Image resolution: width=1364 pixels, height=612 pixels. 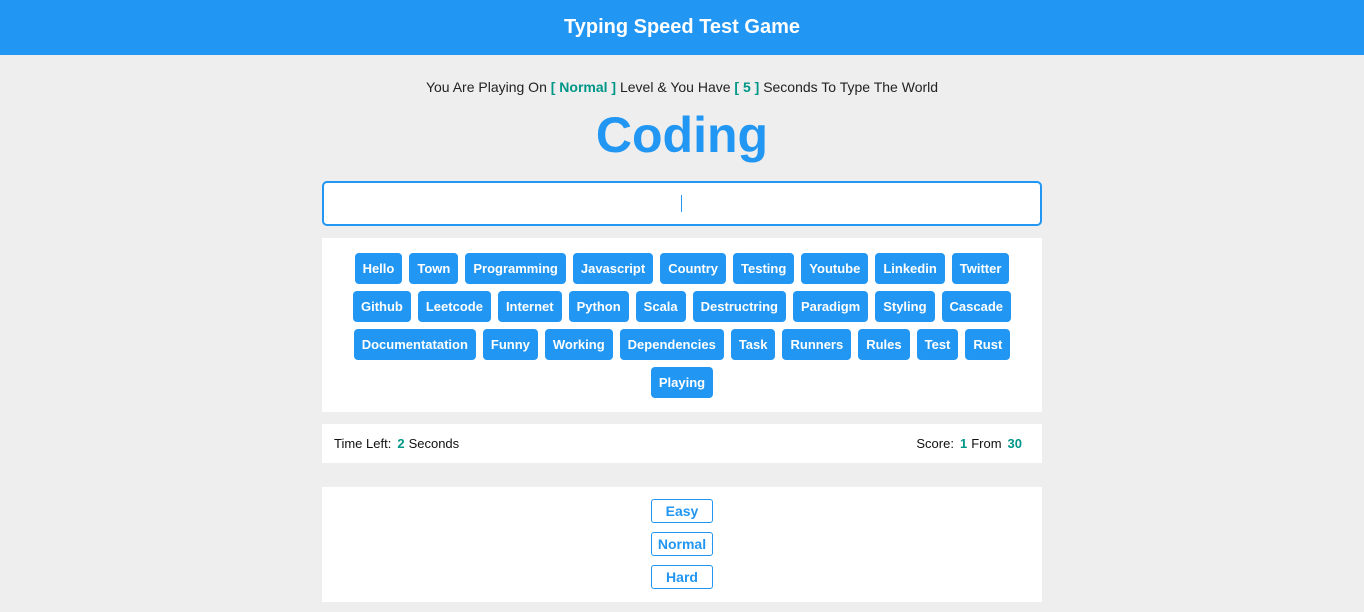 I want to click on upcoming-word: Task, so click(x=753, y=344).